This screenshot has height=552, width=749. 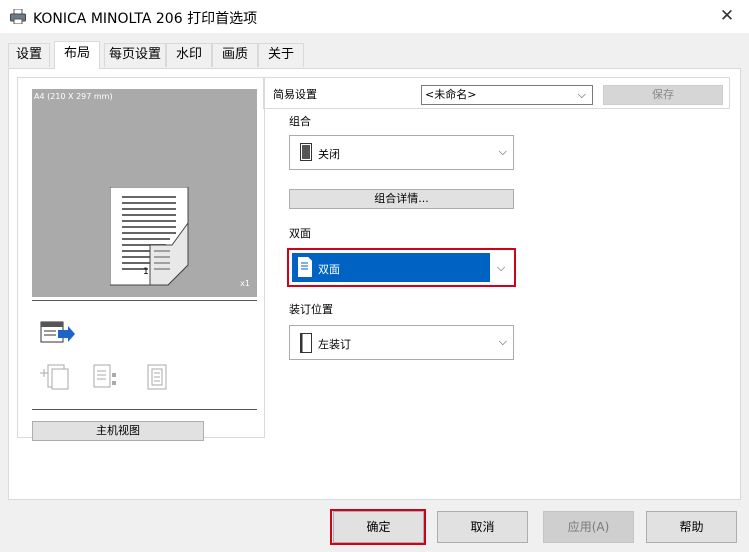 I want to click on binding-dropdown: 左装订 ⌵, so click(x=401, y=342).